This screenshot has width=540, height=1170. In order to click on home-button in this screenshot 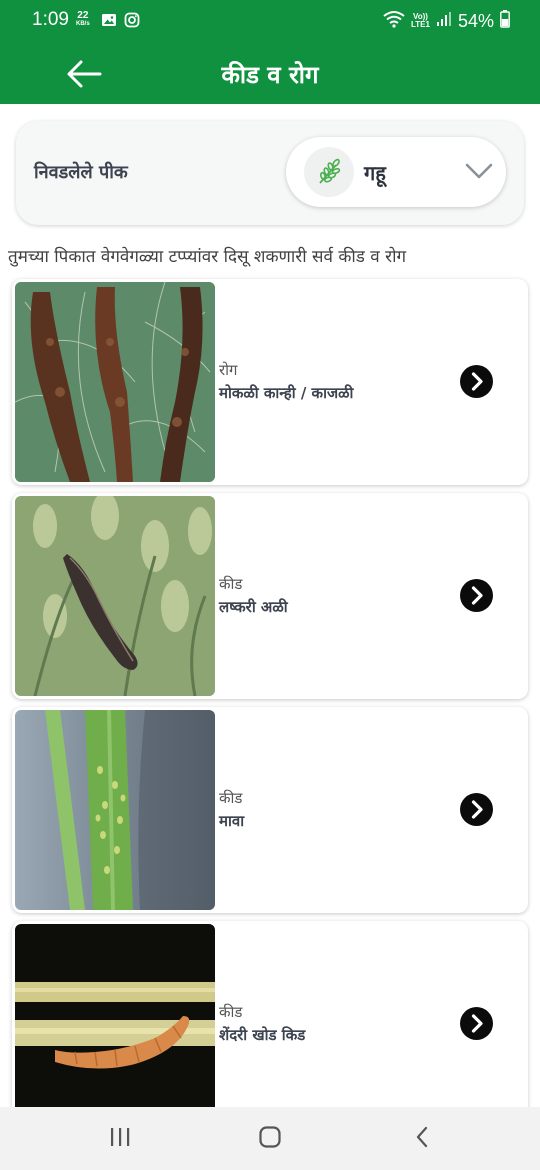, I will do `click(270, 1139)`.